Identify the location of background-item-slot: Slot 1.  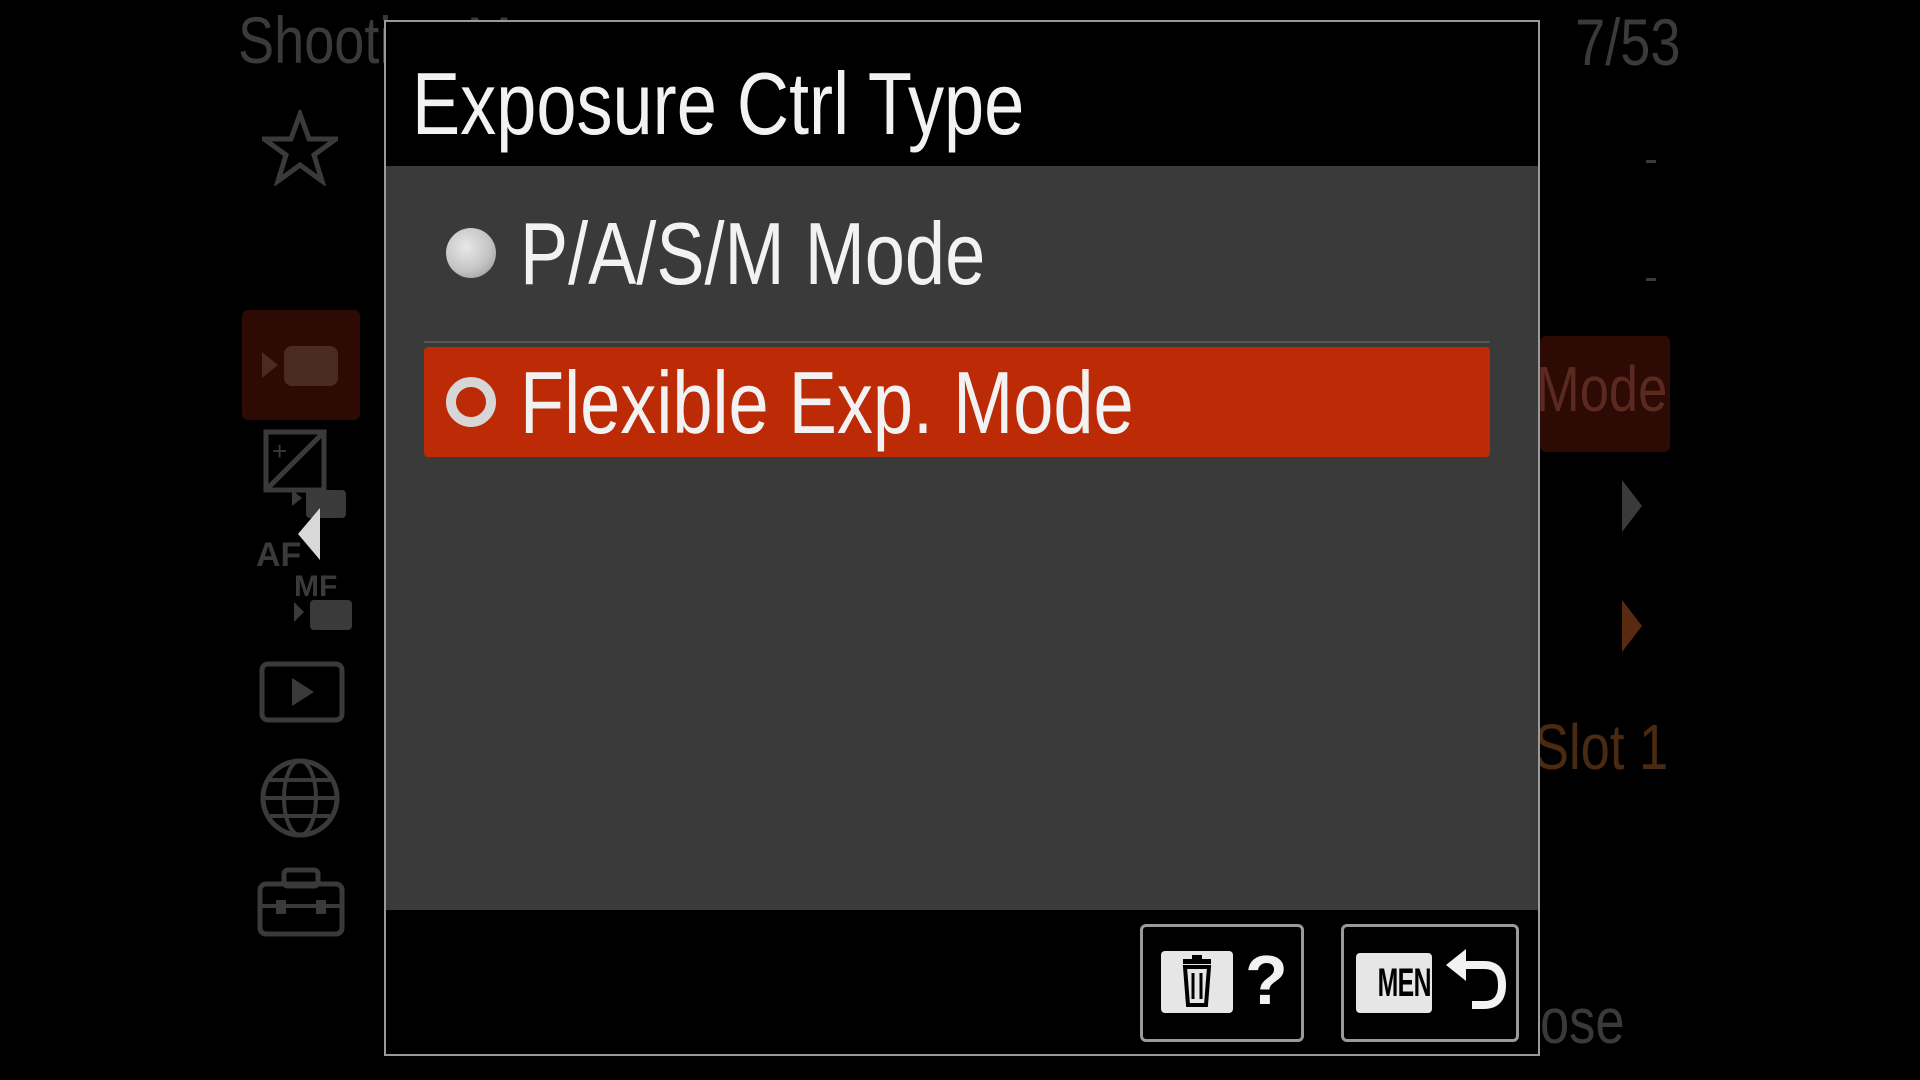
(1601, 747).